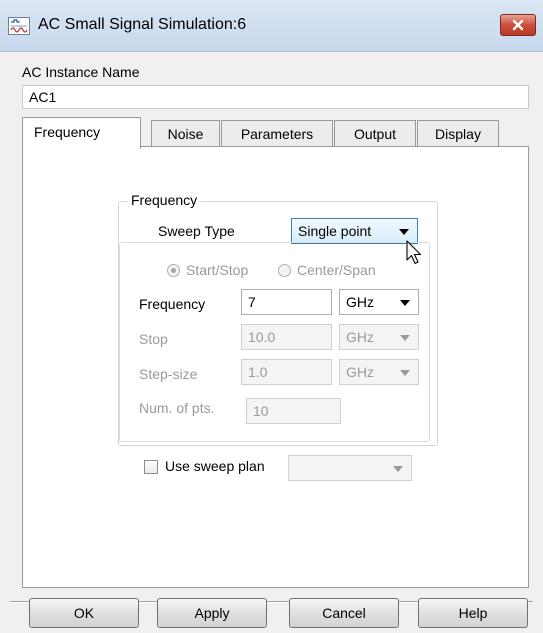 The image size is (543, 633). Describe the element at coordinates (293, 411) in the screenshot. I see `num-points-input: 10` at that location.